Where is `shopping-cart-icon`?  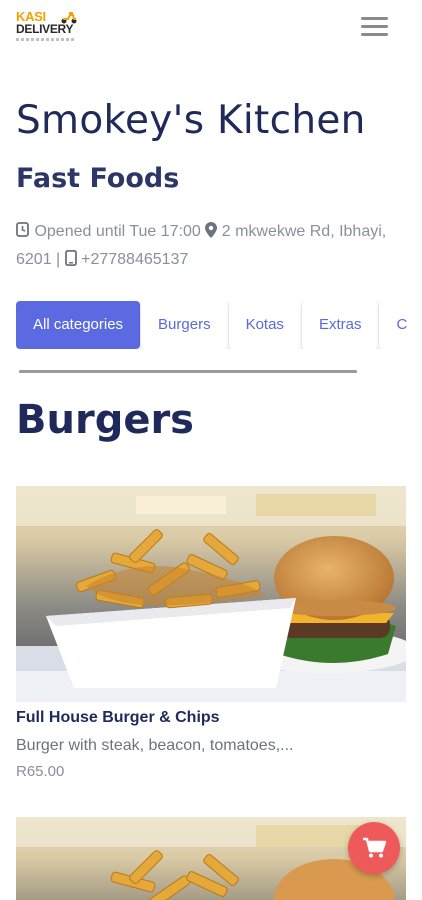
shopping-cart-icon is located at coordinates (374, 847).